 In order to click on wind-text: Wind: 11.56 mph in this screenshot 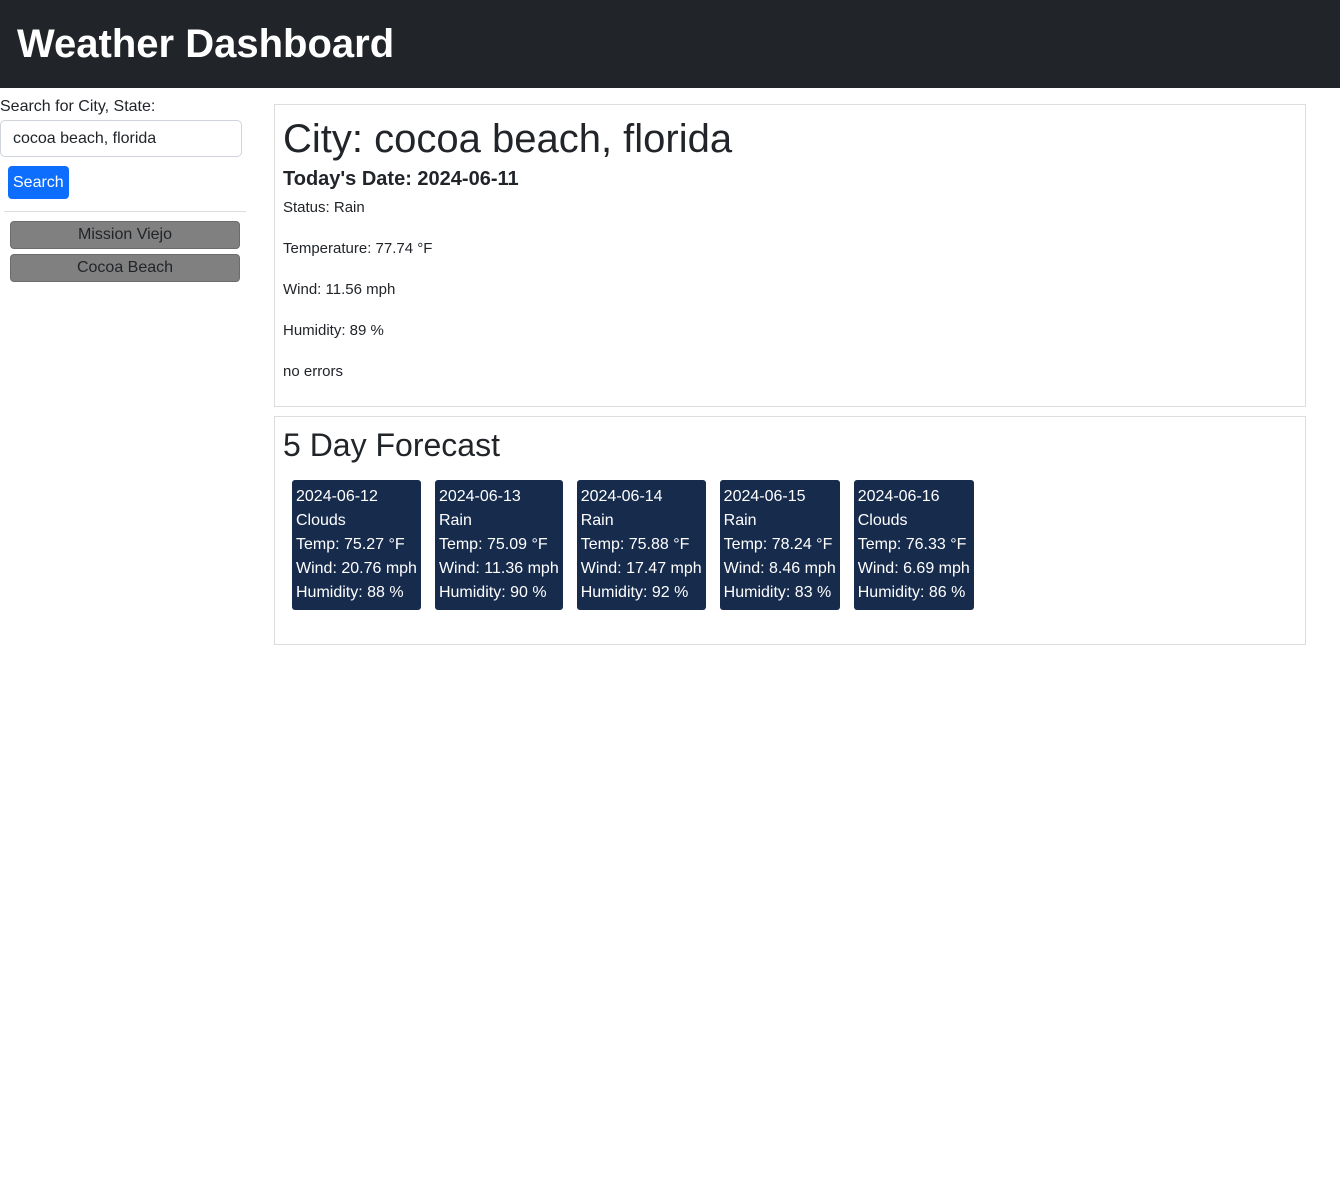, I will do `click(339, 289)`.